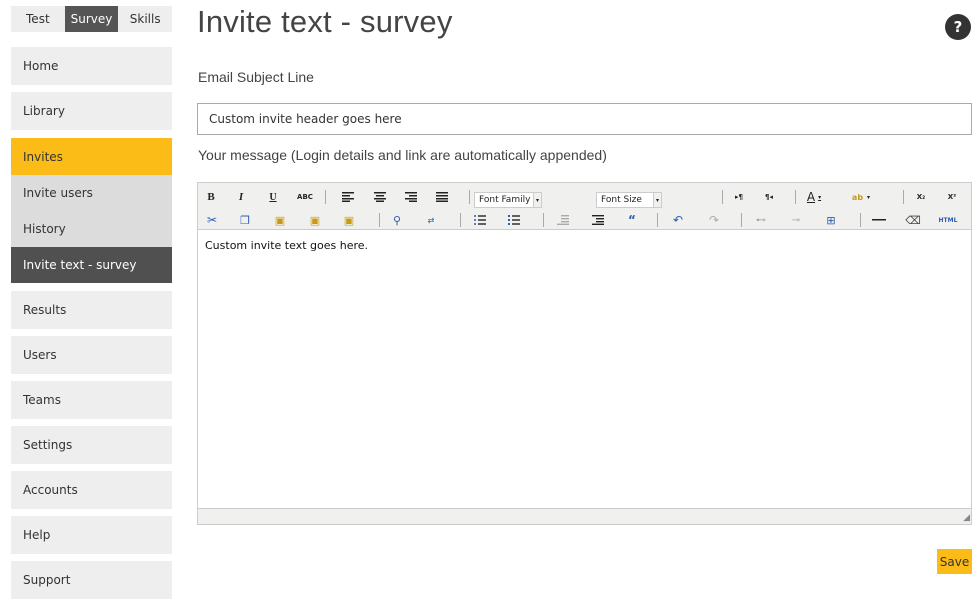  I want to click on tab-test: Test, so click(38, 19).